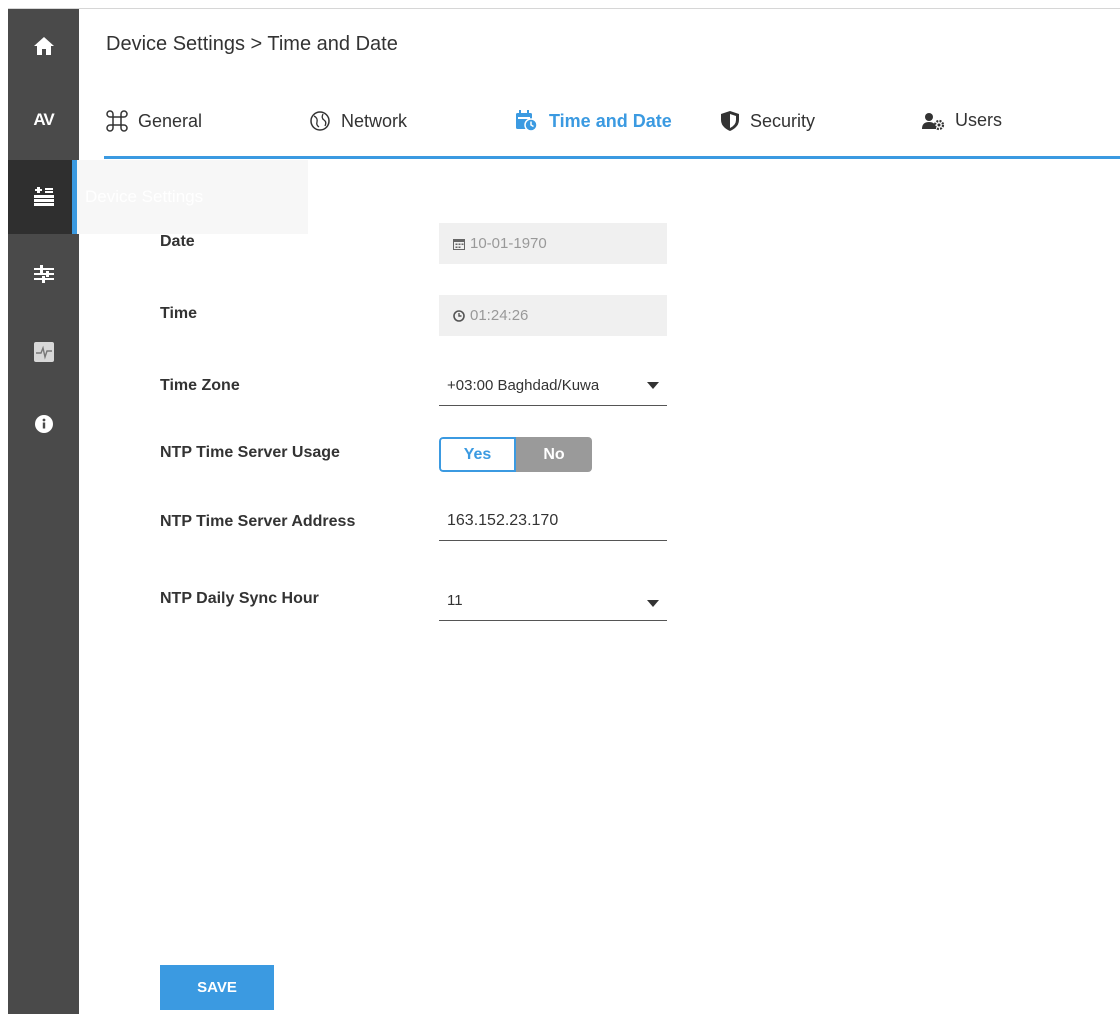 The width and height of the screenshot is (1120, 1014). Describe the element at coordinates (527, 121) in the screenshot. I see `calendar-clock-icon` at that location.